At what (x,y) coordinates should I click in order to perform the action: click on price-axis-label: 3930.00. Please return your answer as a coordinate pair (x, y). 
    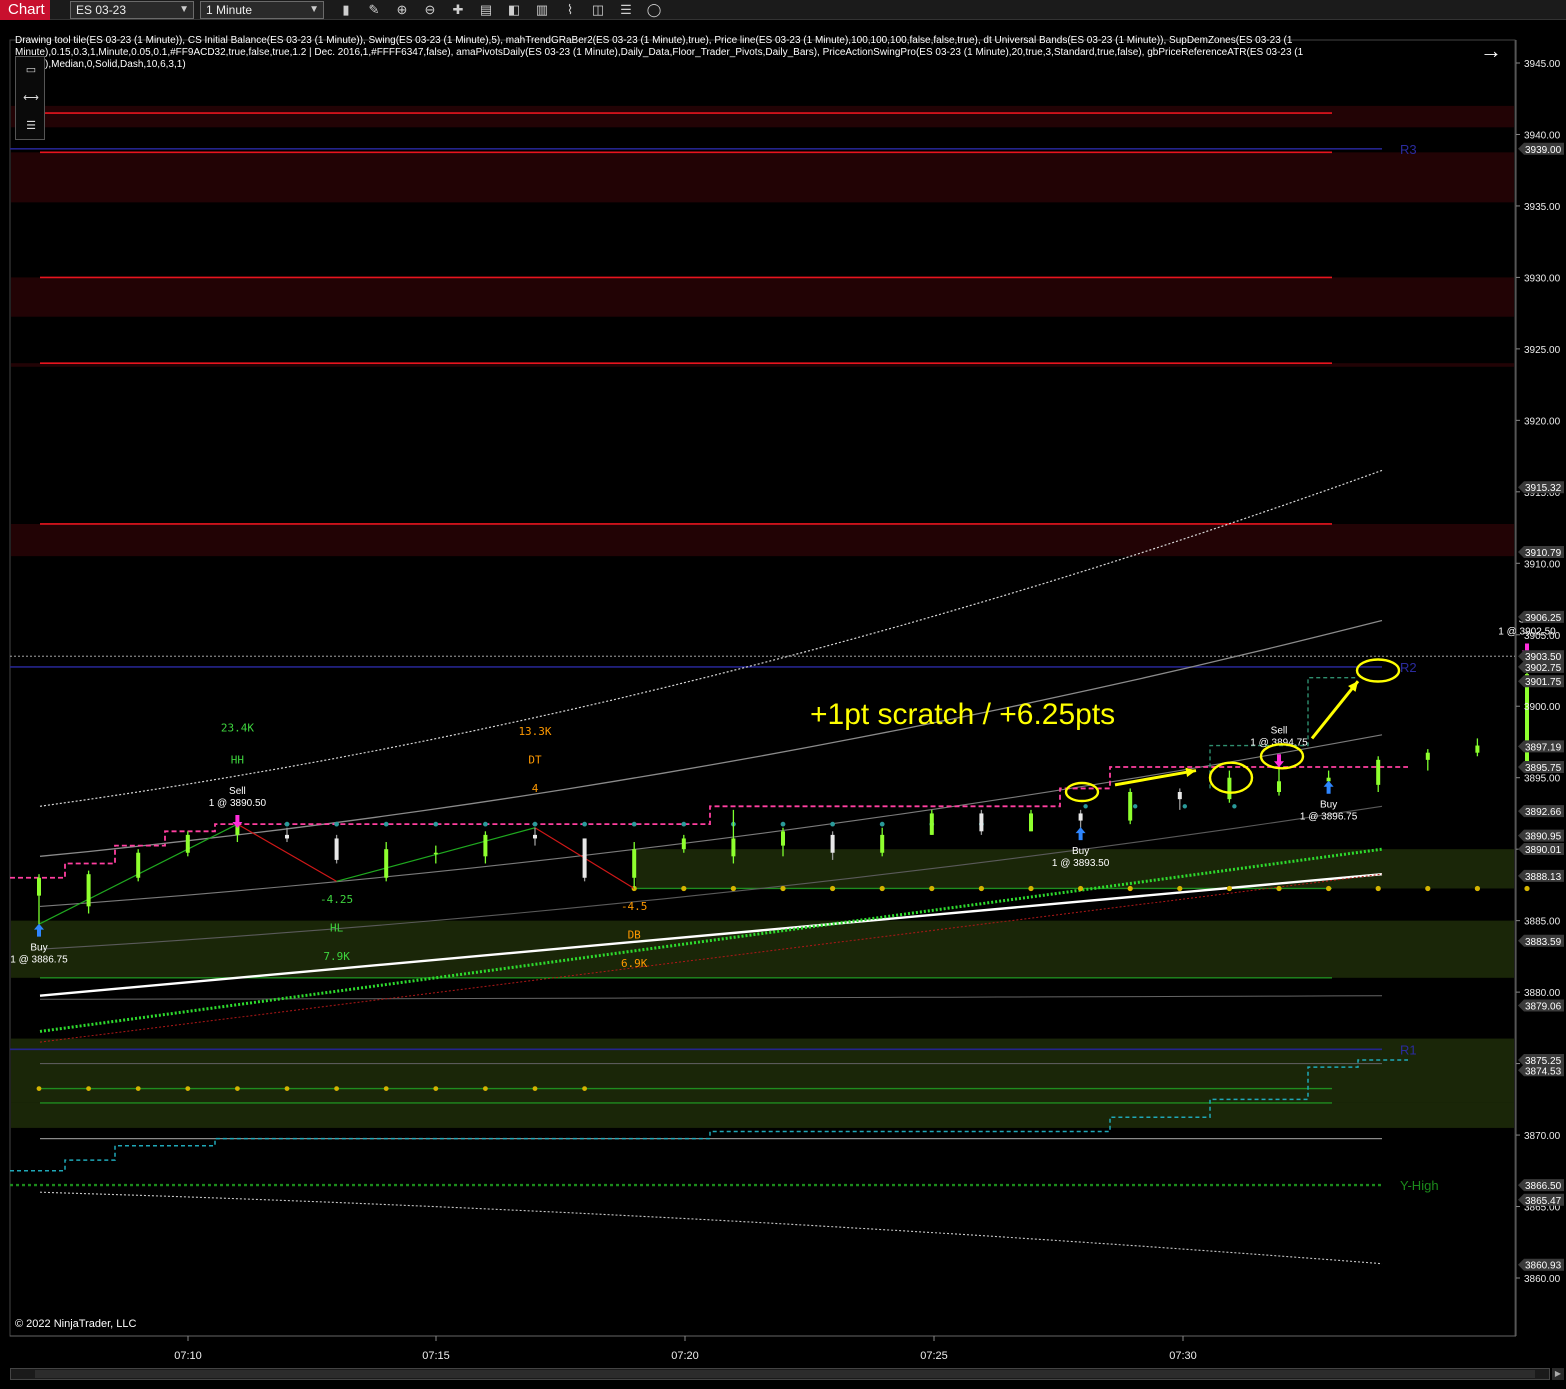
    Looking at the image, I should click on (1542, 278).